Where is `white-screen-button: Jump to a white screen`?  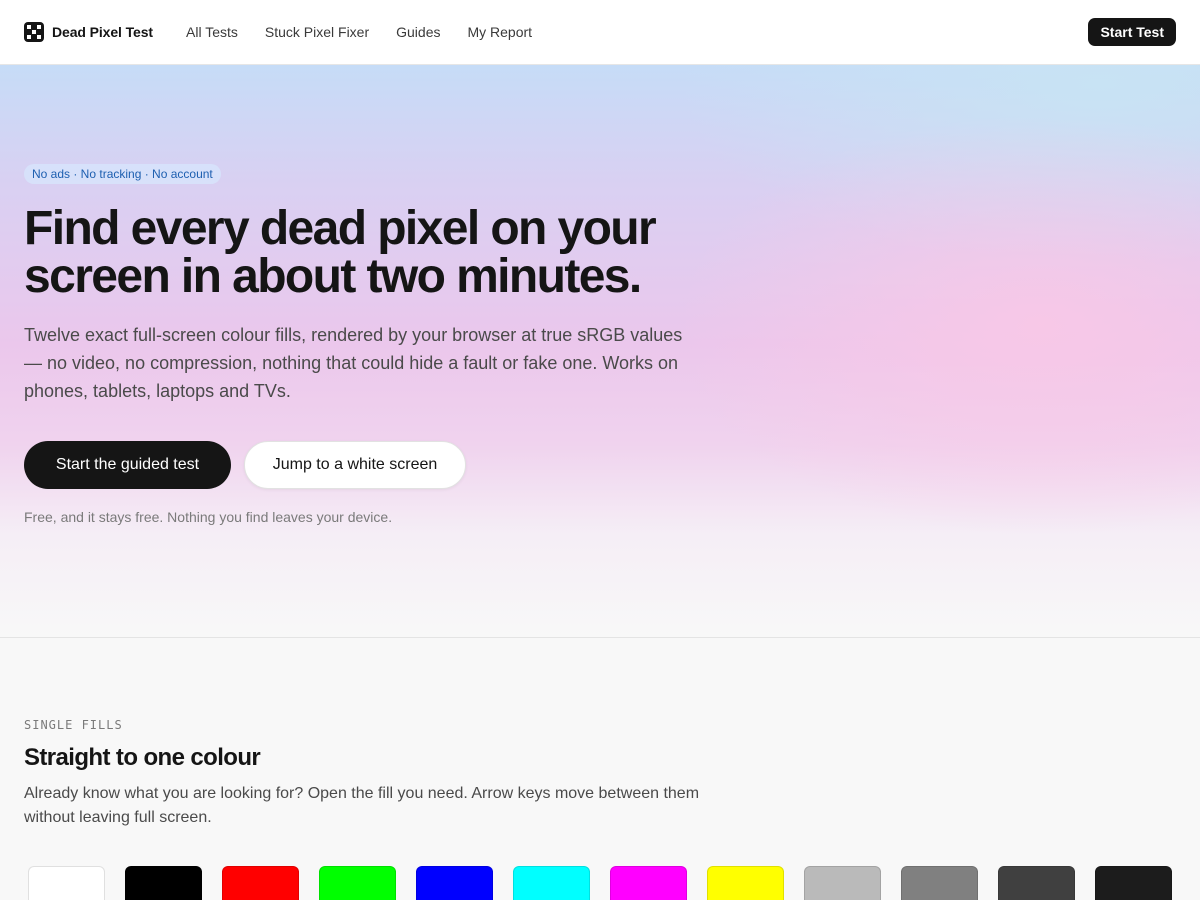
white-screen-button: Jump to a white screen is located at coordinates (355, 465).